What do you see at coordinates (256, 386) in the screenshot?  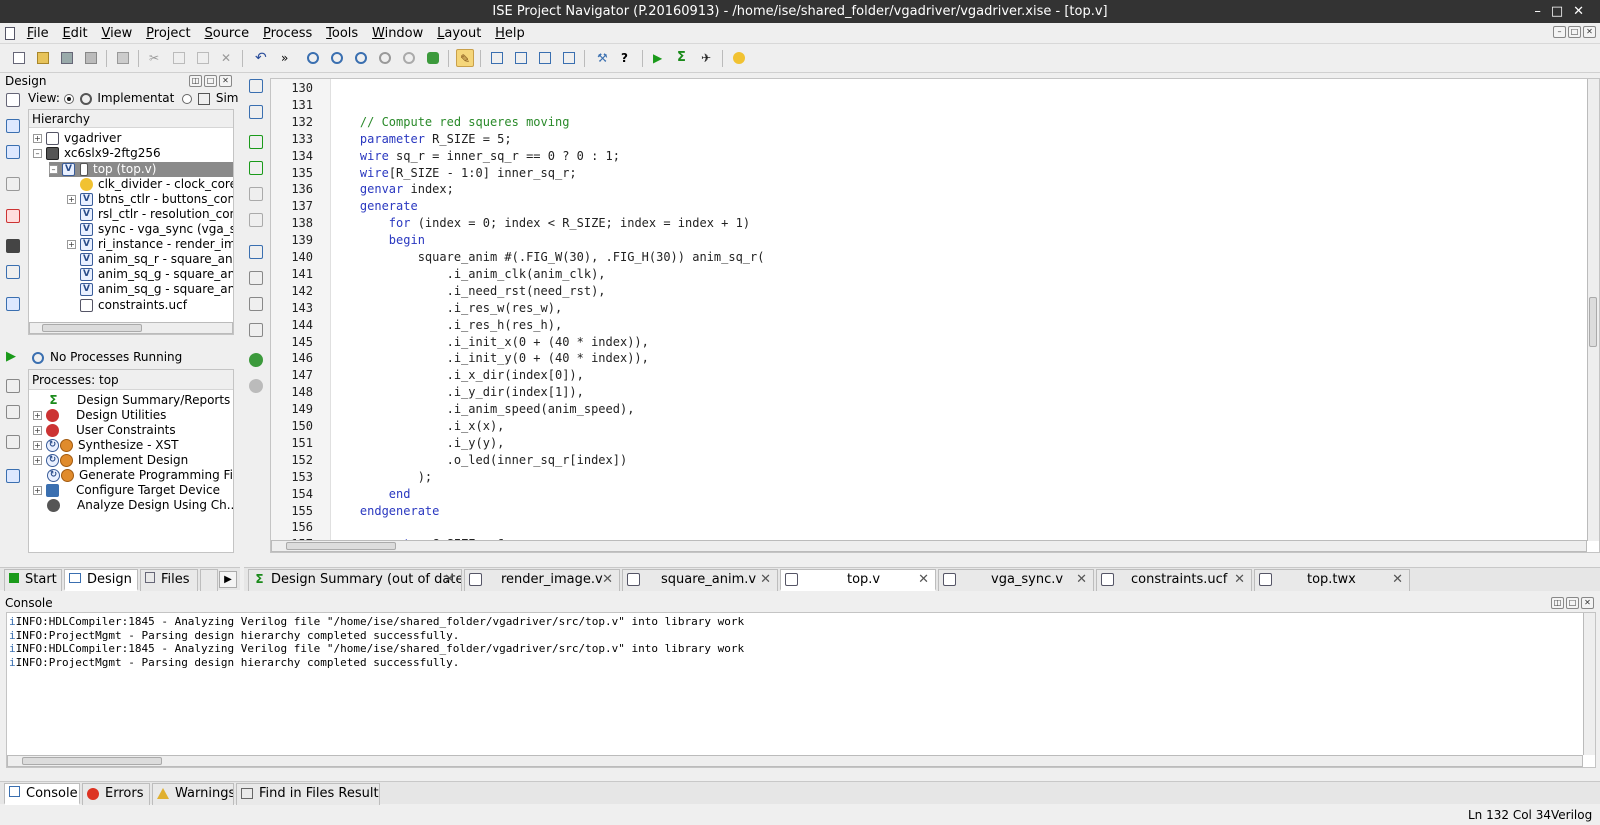 I see `back-icon` at bounding box center [256, 386].